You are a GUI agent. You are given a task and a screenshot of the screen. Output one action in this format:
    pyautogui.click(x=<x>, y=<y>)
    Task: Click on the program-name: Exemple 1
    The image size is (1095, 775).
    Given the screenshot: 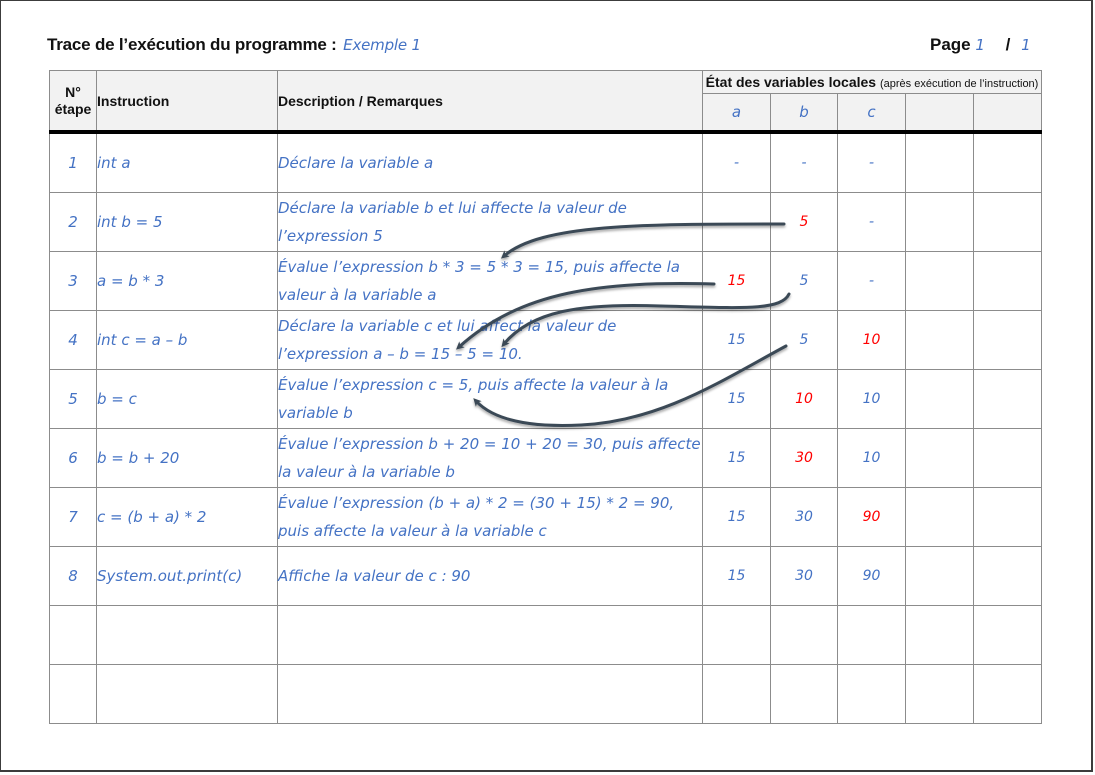 What is the action you would take?
    pyautogui.click(x=382, y=45)
    